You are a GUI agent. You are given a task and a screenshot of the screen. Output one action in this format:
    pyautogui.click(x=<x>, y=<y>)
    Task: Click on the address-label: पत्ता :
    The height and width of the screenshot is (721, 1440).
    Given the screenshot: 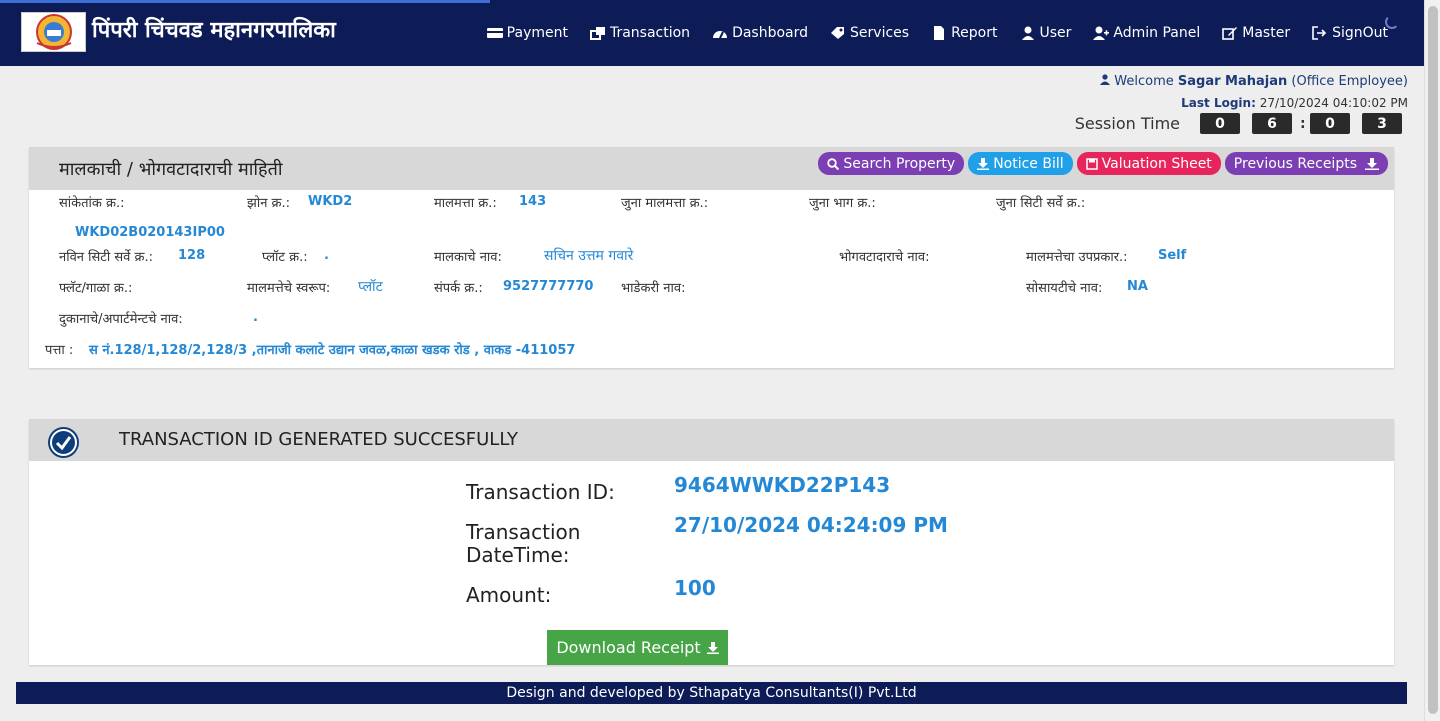 What is the action you would take?
    pyautogui.click(x=59, y=350)
    